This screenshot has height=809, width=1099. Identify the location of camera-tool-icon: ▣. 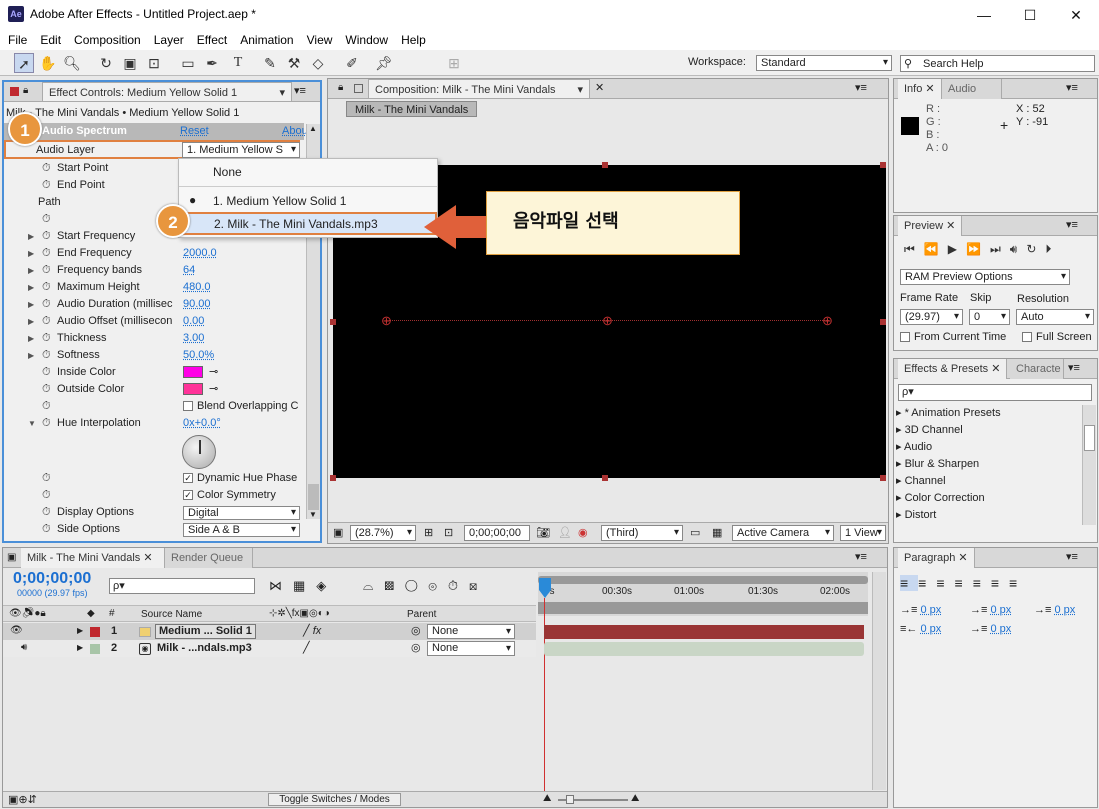
(130, 63).